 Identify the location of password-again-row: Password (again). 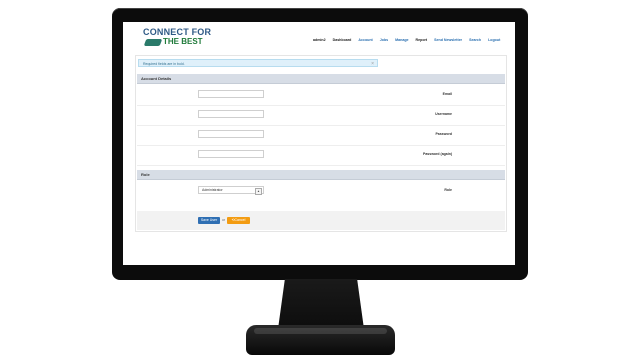
(321, 155).